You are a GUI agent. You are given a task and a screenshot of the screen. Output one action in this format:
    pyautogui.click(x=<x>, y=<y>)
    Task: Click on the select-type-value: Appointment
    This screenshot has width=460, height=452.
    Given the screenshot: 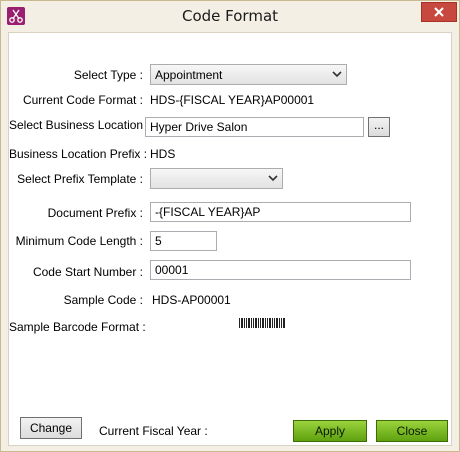 What is the action you would take?
    pyautogui.click(x=189, y=75)
    